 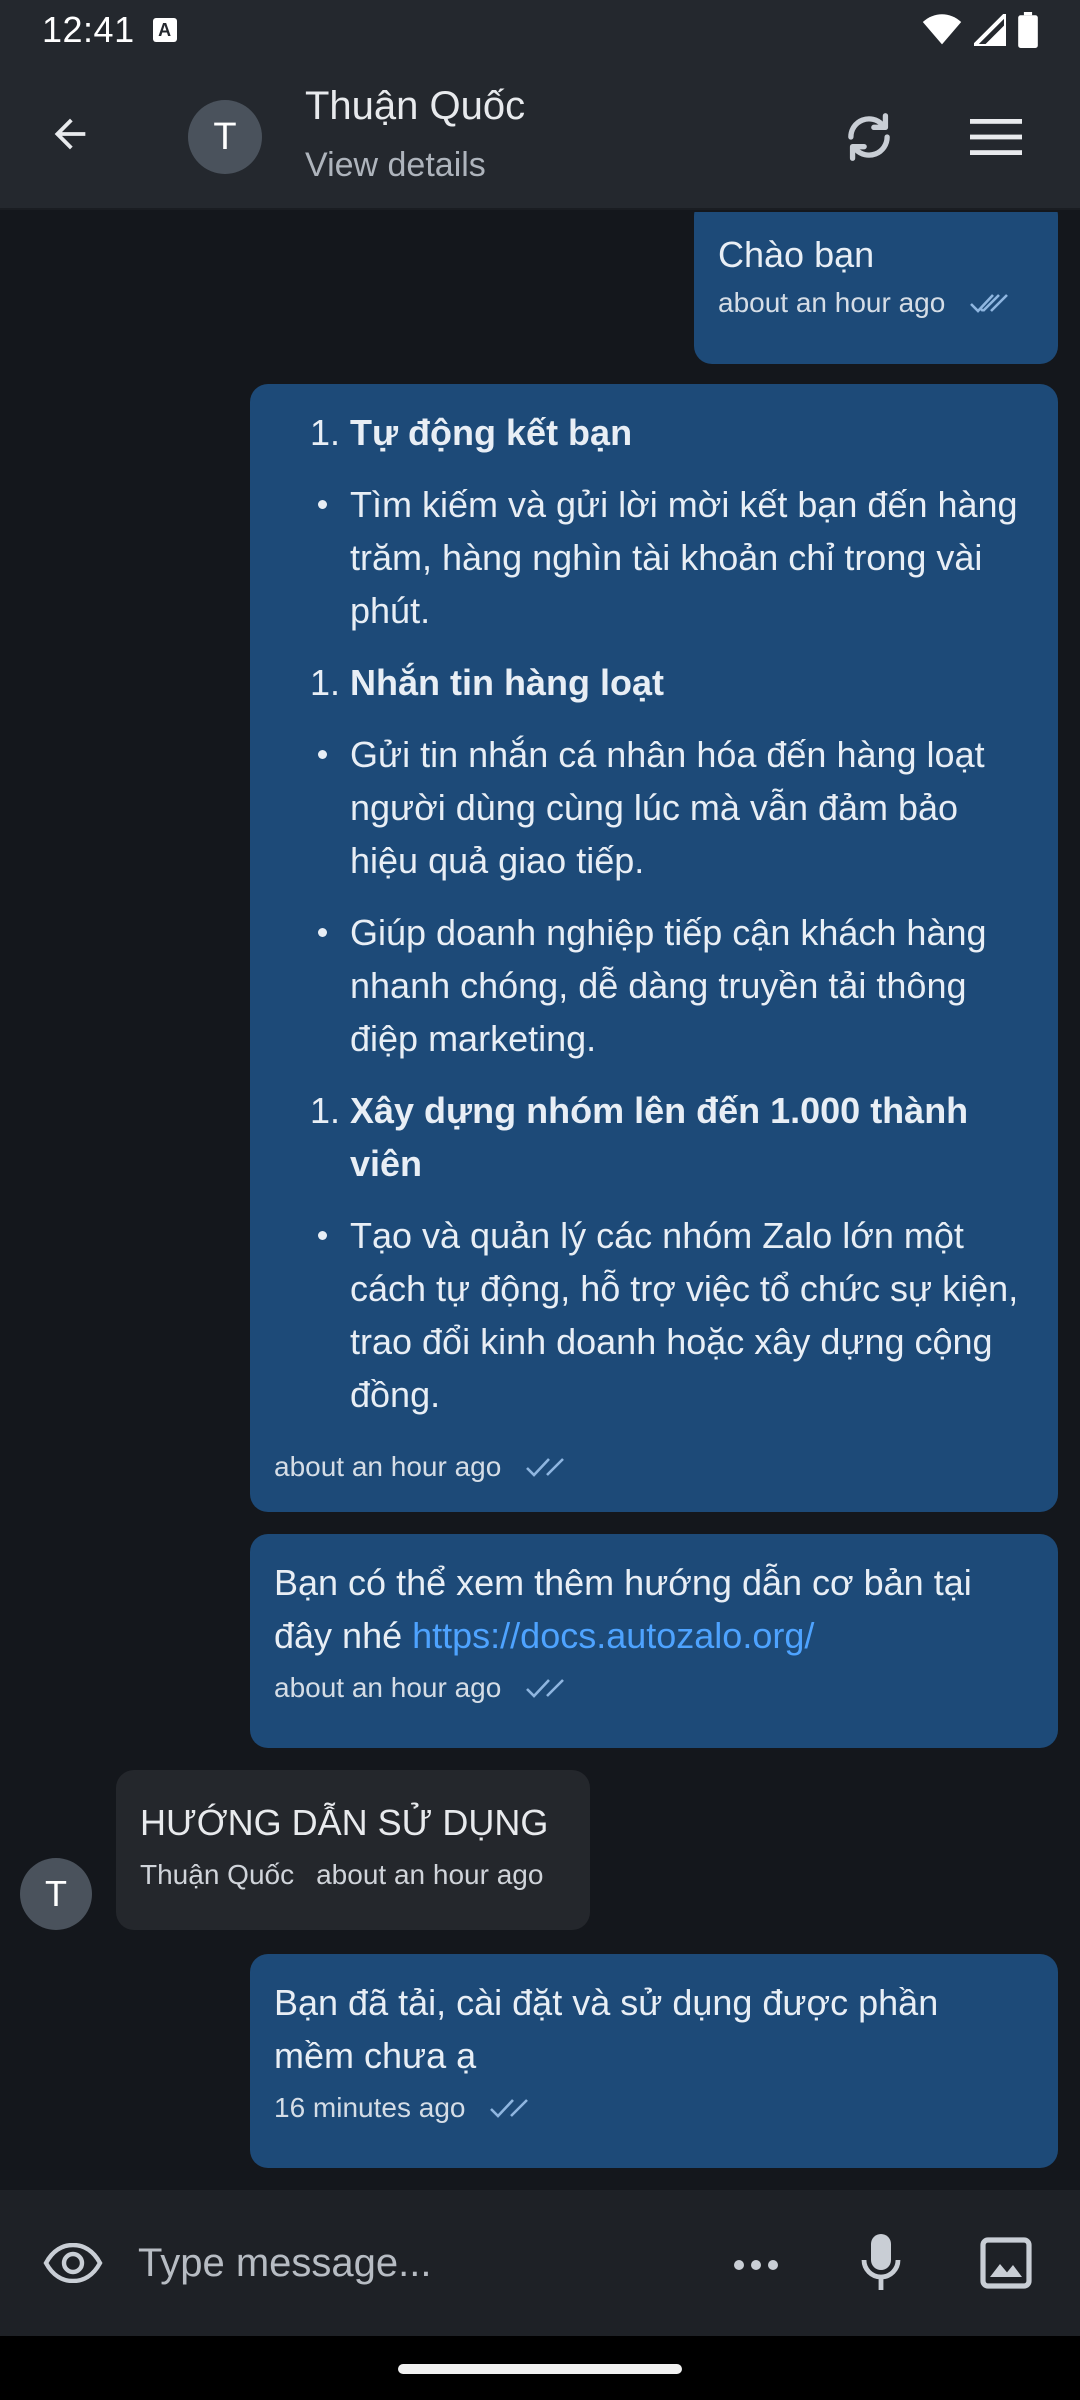 I want to click on contact-avatar: T, so click(x=225, y=137).